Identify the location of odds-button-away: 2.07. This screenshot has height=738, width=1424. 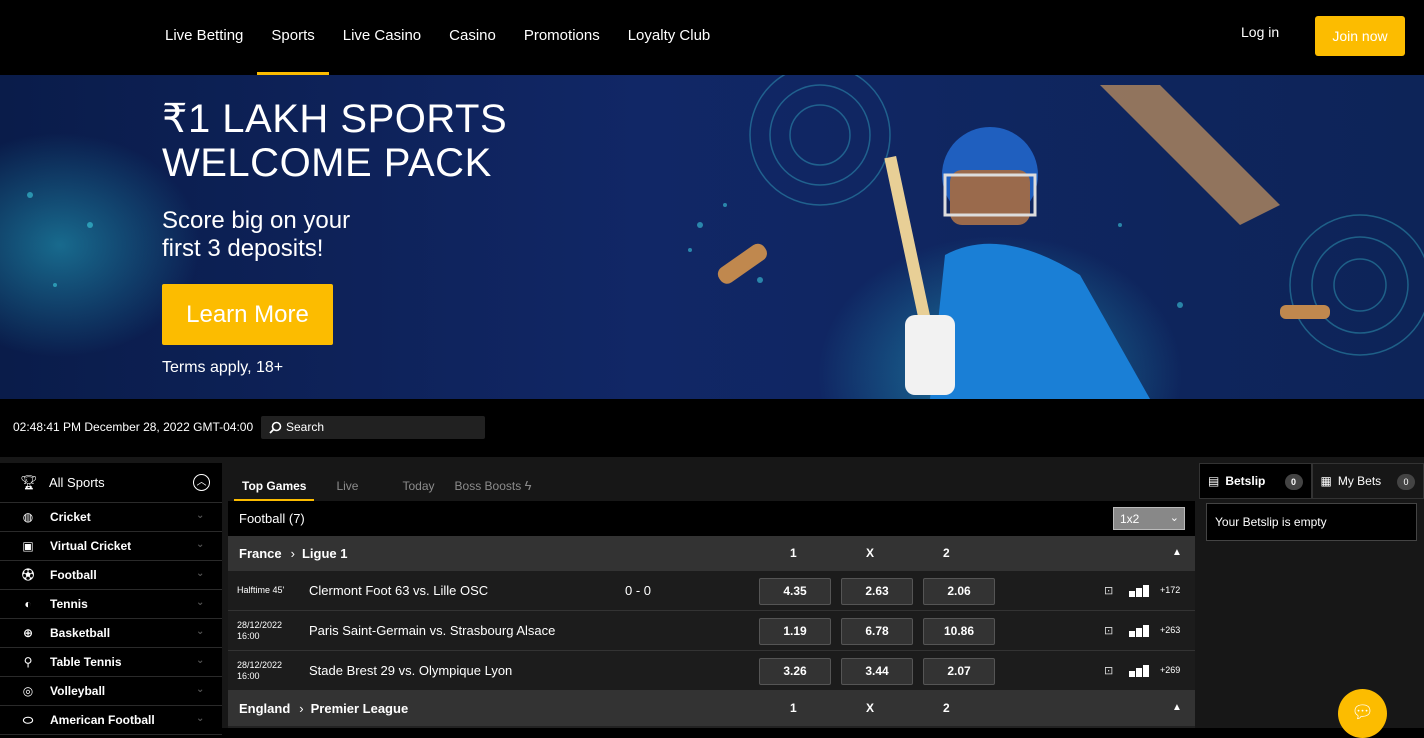
(959, 671).